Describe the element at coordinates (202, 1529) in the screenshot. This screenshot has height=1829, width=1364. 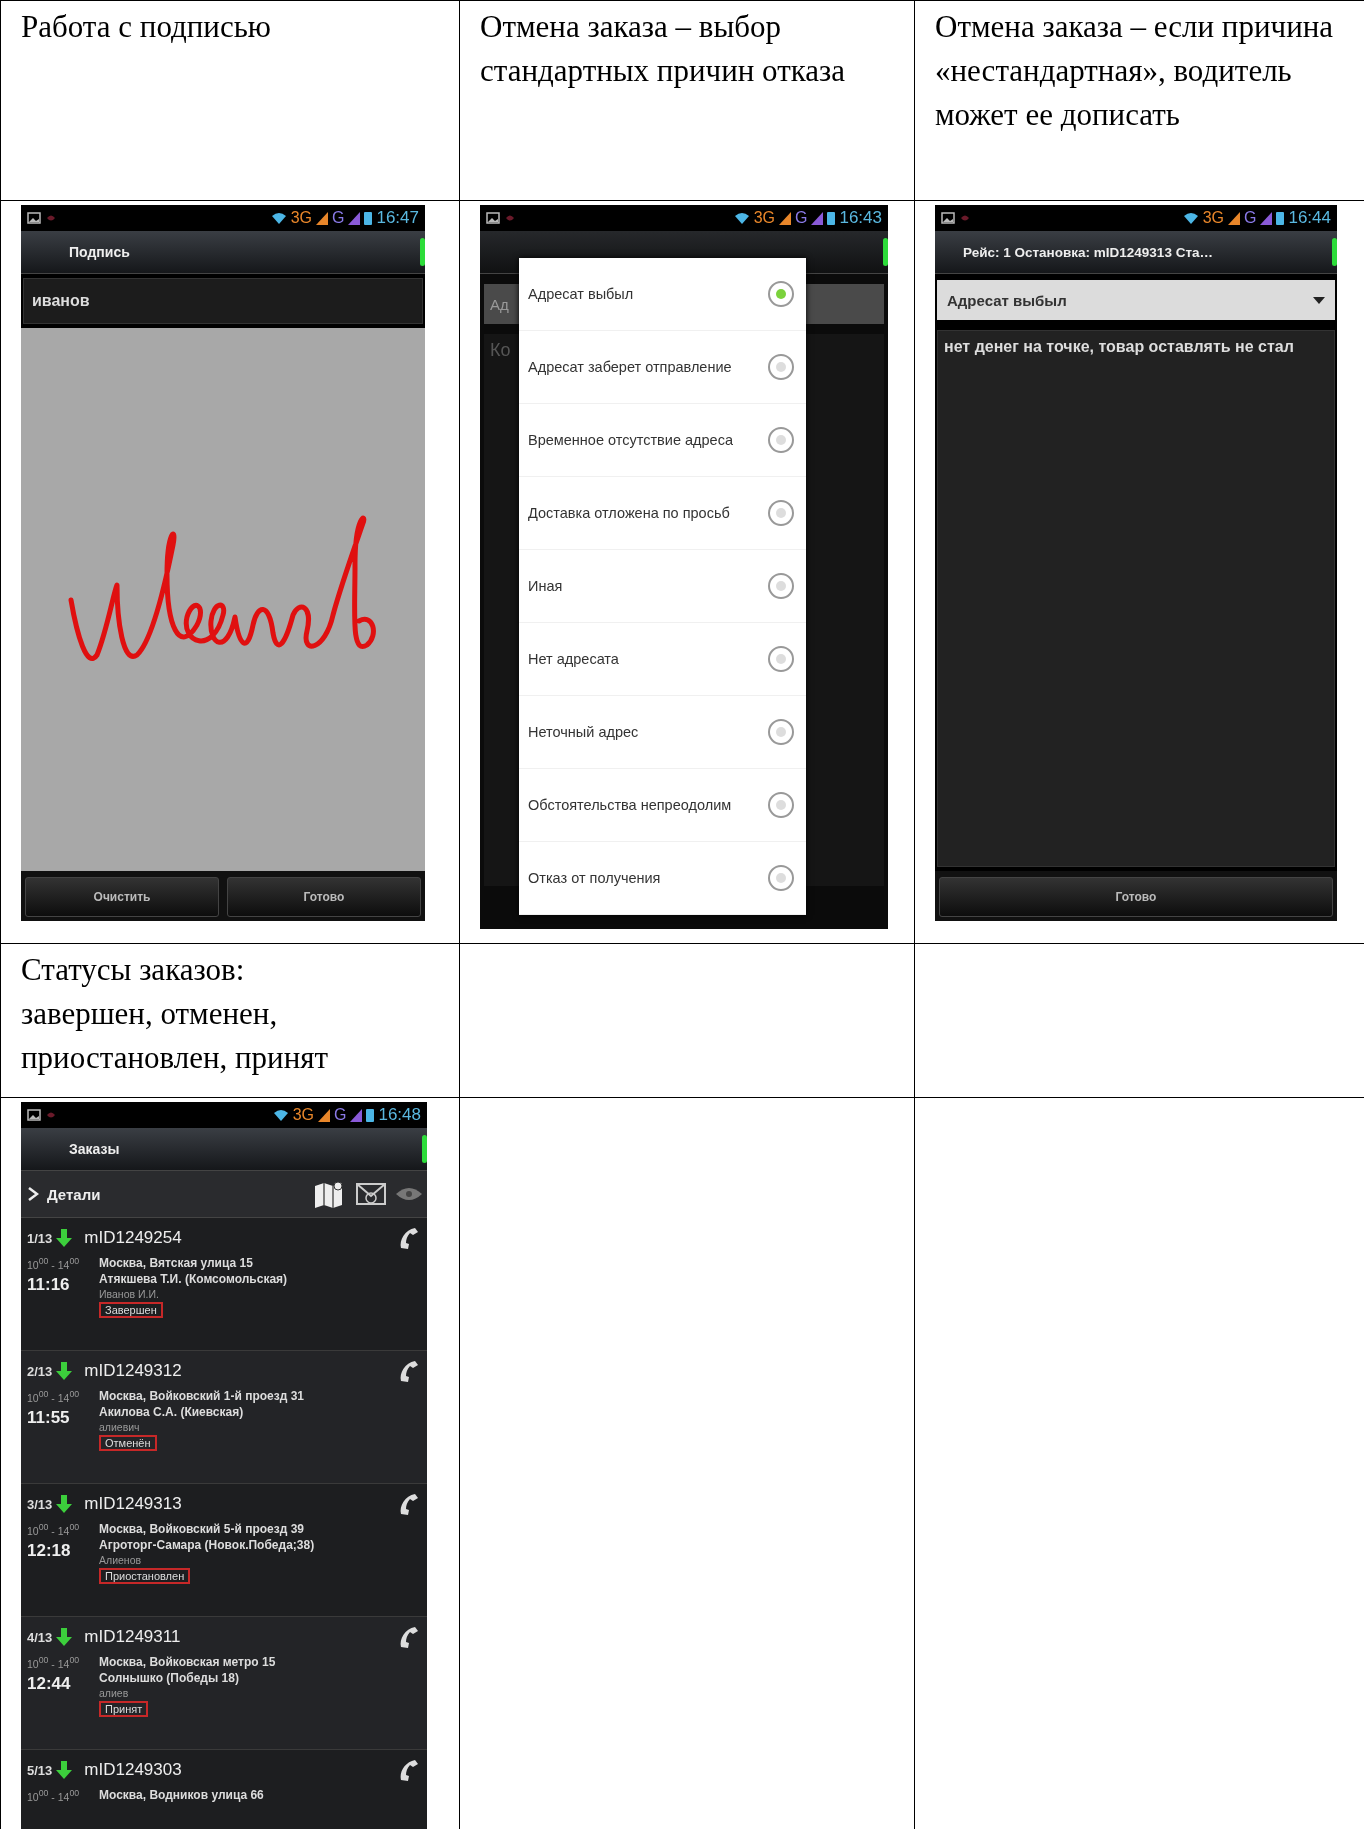
I see `order-address: Москва, Войковский 5-й проезд 39` at that location.